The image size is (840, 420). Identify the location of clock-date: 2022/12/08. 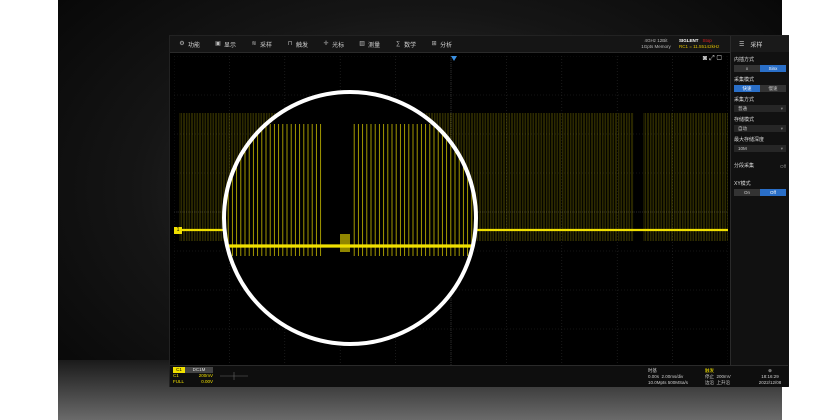
(770, 382).